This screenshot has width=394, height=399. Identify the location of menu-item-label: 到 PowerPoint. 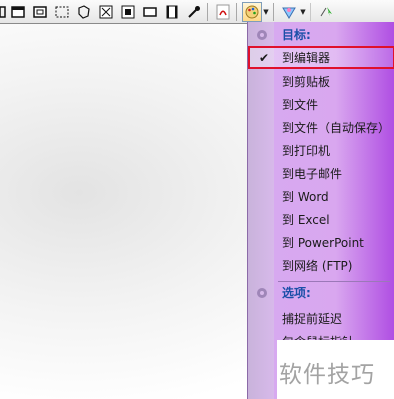
(323, 243).